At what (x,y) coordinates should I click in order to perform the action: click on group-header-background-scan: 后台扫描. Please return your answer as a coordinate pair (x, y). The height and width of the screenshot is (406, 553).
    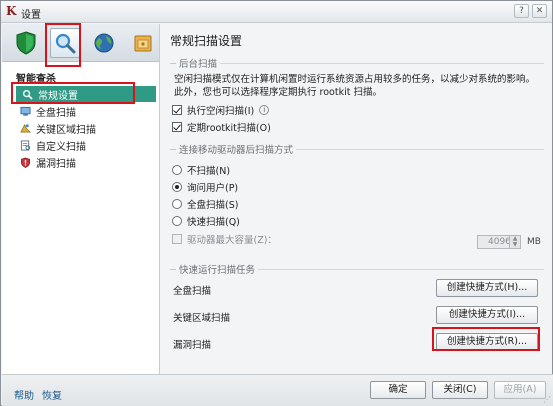
    Looking at the image, I should click on (357, 63).